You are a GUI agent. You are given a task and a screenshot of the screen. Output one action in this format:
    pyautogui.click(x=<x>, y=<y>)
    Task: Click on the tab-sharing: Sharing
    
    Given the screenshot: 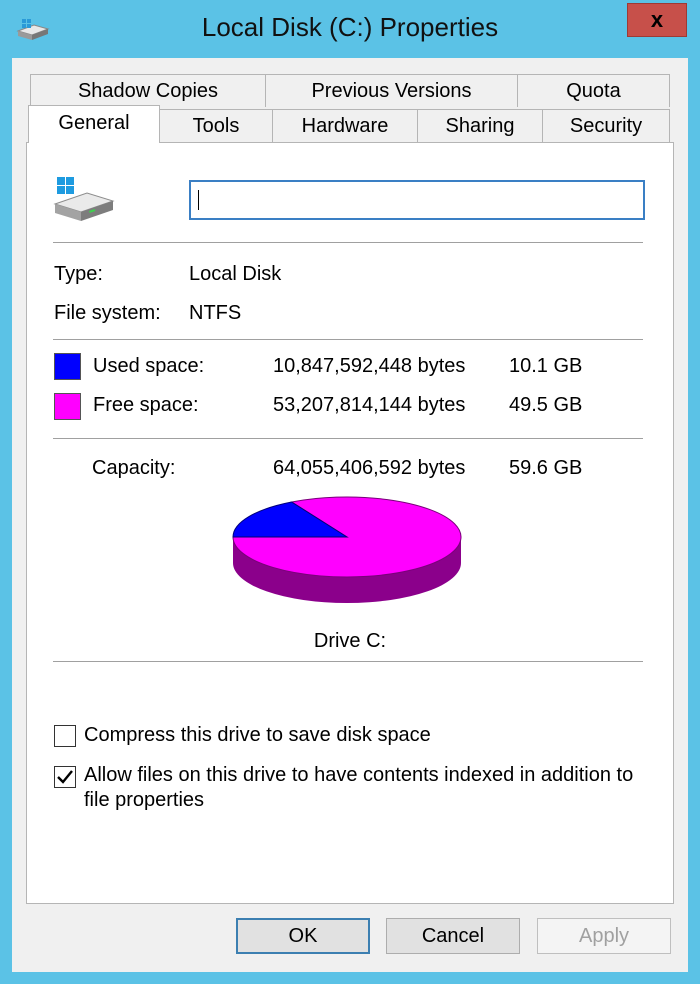 What is the action you would take?
    pyautogui.click(x=480, y=125)
    